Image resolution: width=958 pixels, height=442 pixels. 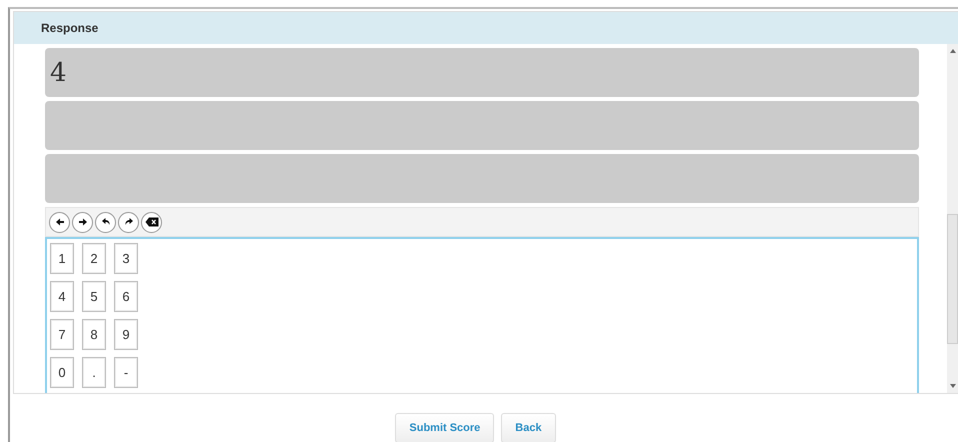 I want to click on delete-button, so click(x=151, y=222).